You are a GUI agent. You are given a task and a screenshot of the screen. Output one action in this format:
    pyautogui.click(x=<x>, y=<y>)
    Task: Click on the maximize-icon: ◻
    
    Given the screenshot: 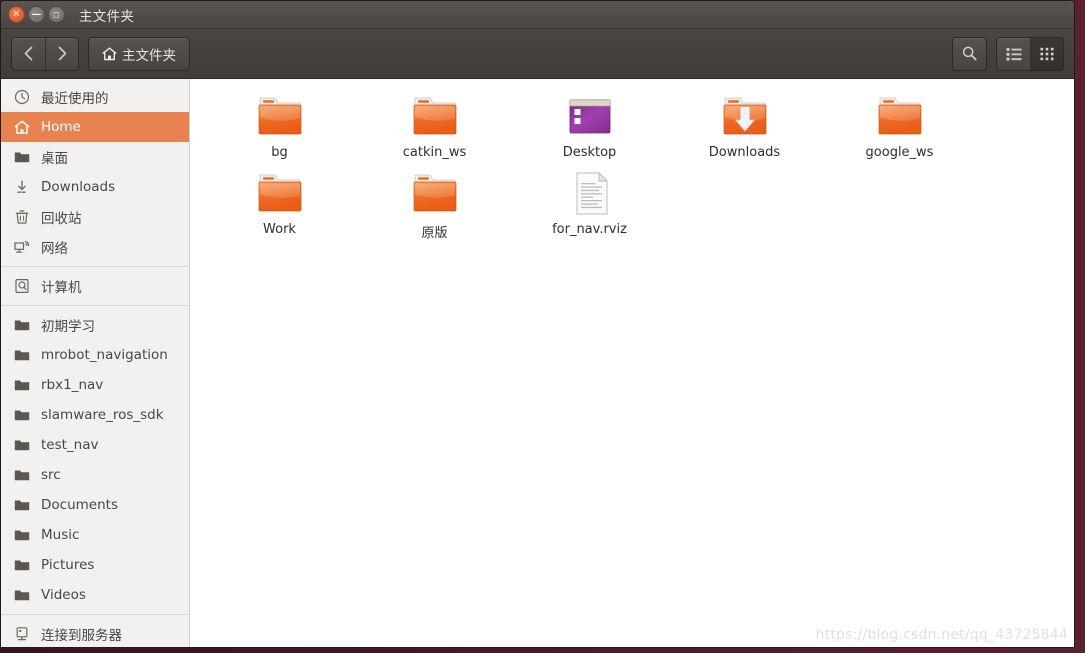 What is the action you would take?
    pyautogui.click(x=56, y=14)
    